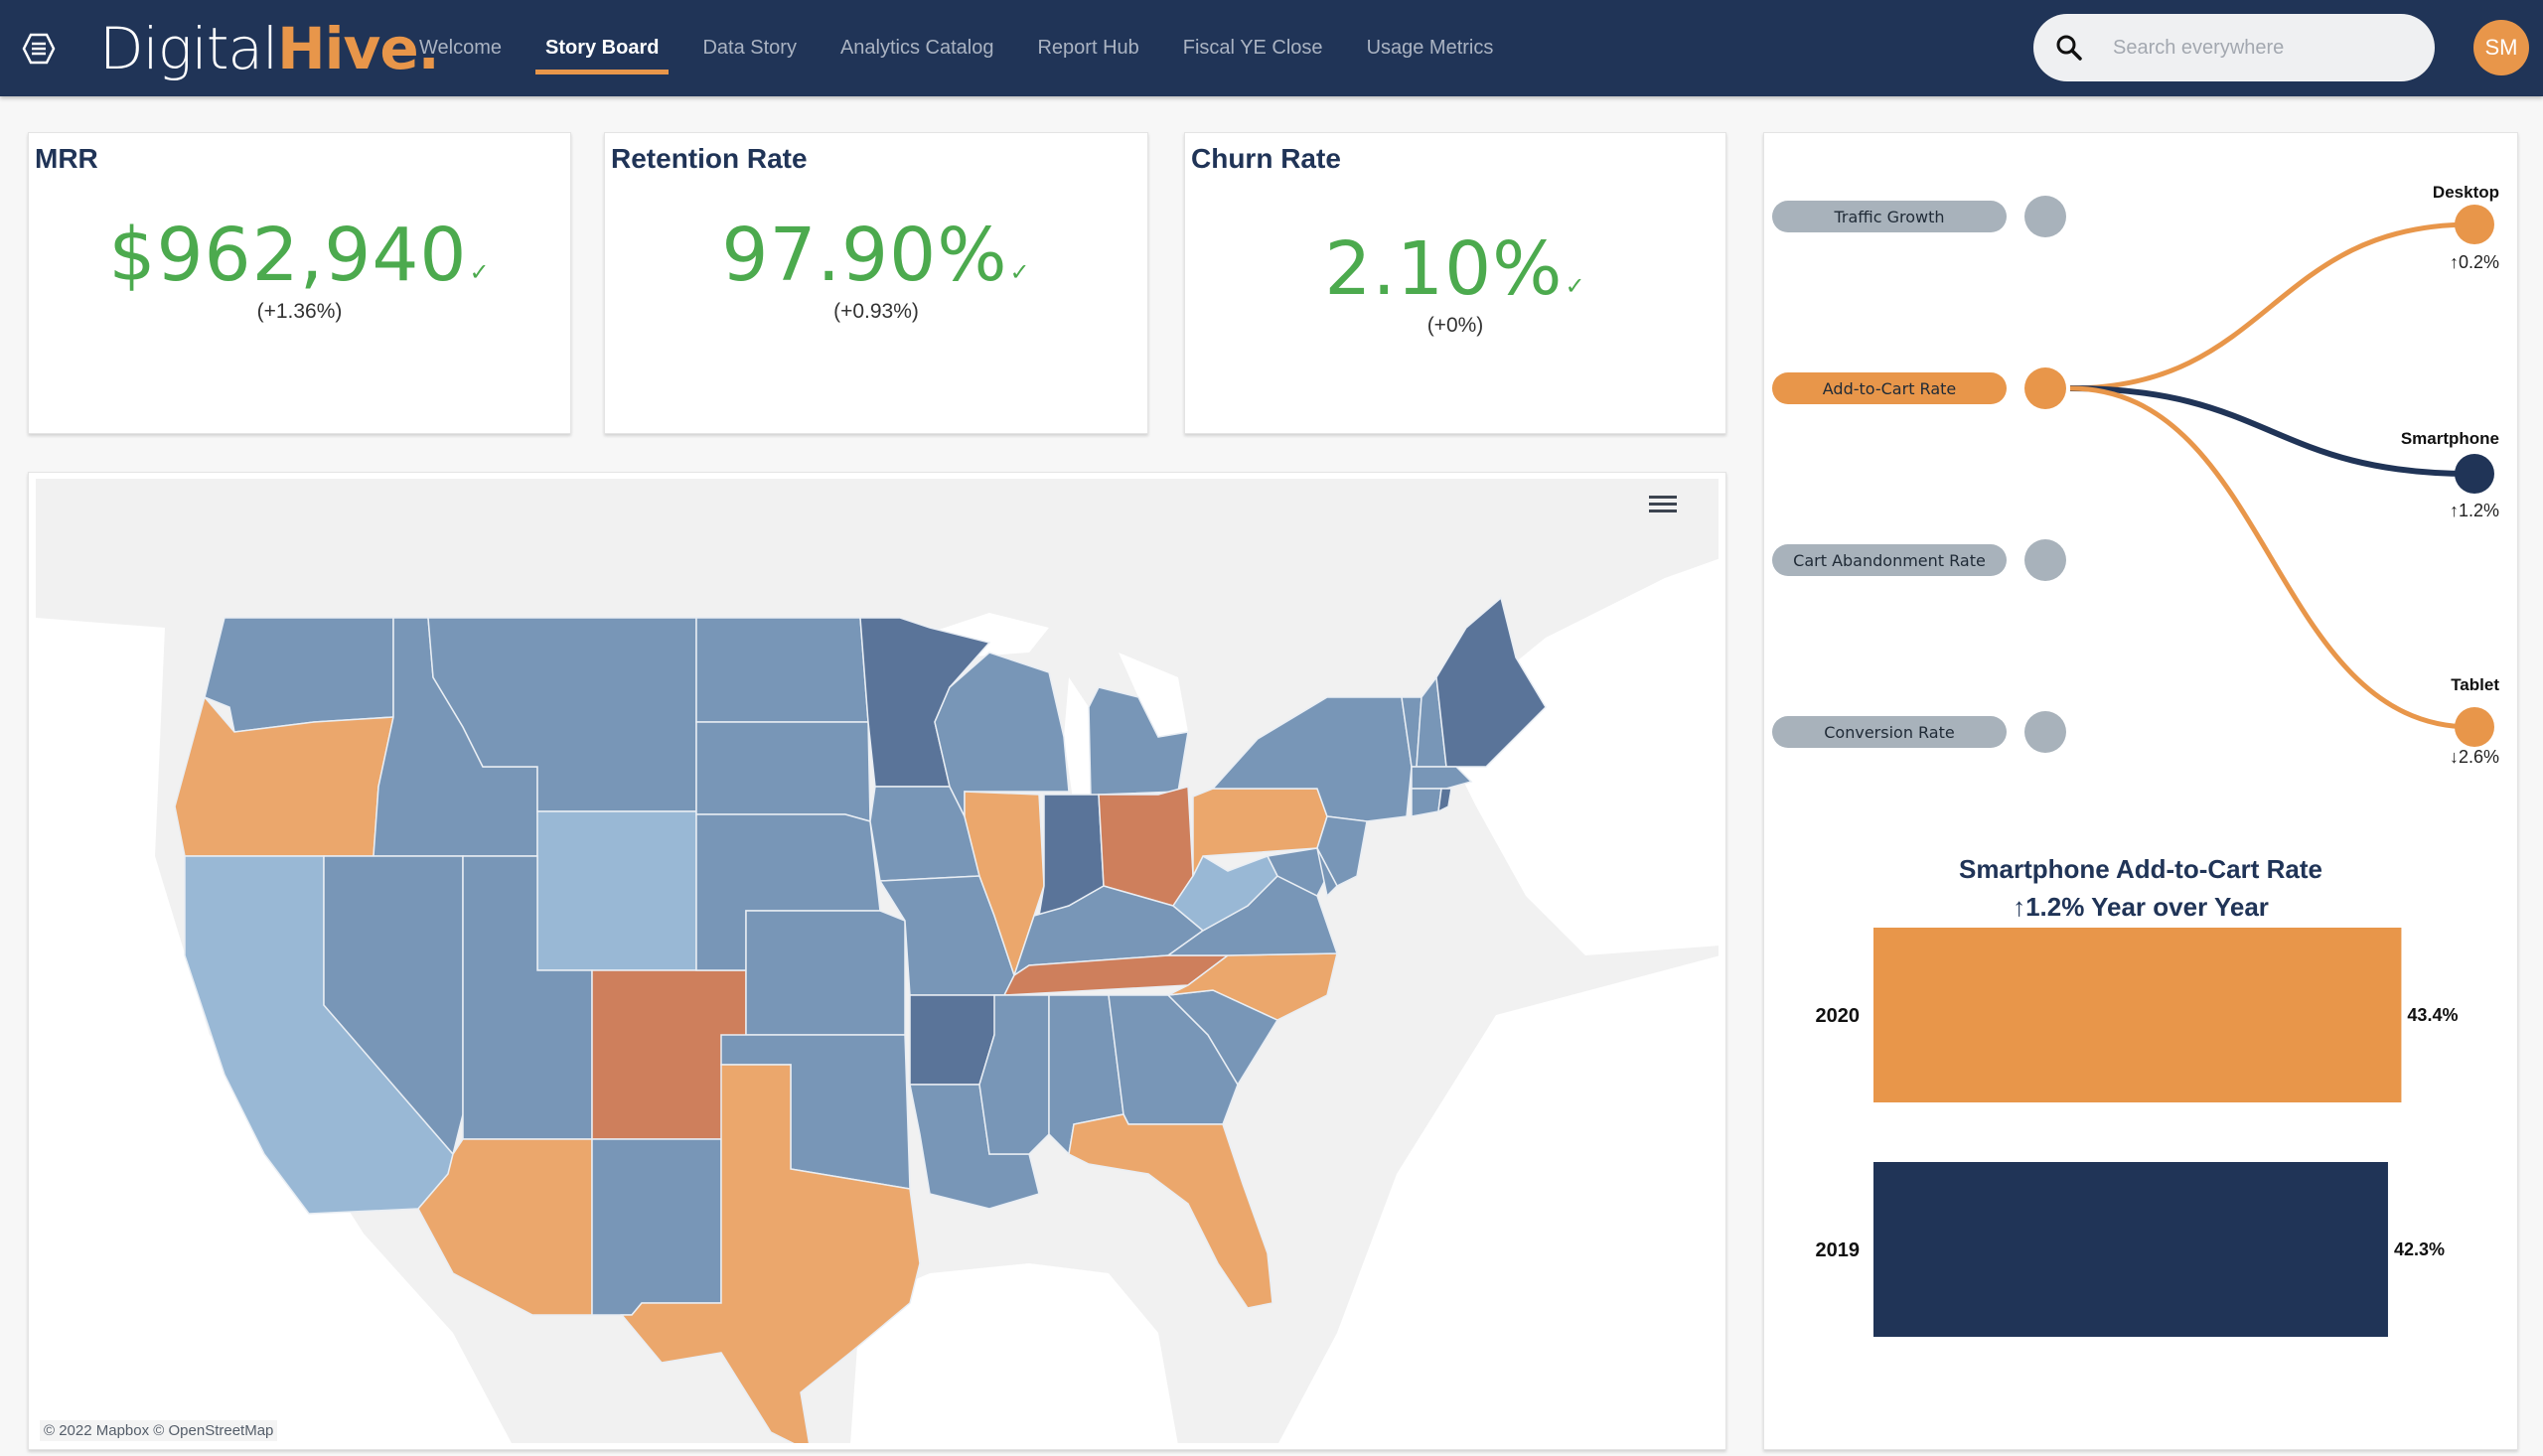  What do you see at coordinates (299, 675) in the screenshot?
I see `state-wa` at bounding box center [299, 675].